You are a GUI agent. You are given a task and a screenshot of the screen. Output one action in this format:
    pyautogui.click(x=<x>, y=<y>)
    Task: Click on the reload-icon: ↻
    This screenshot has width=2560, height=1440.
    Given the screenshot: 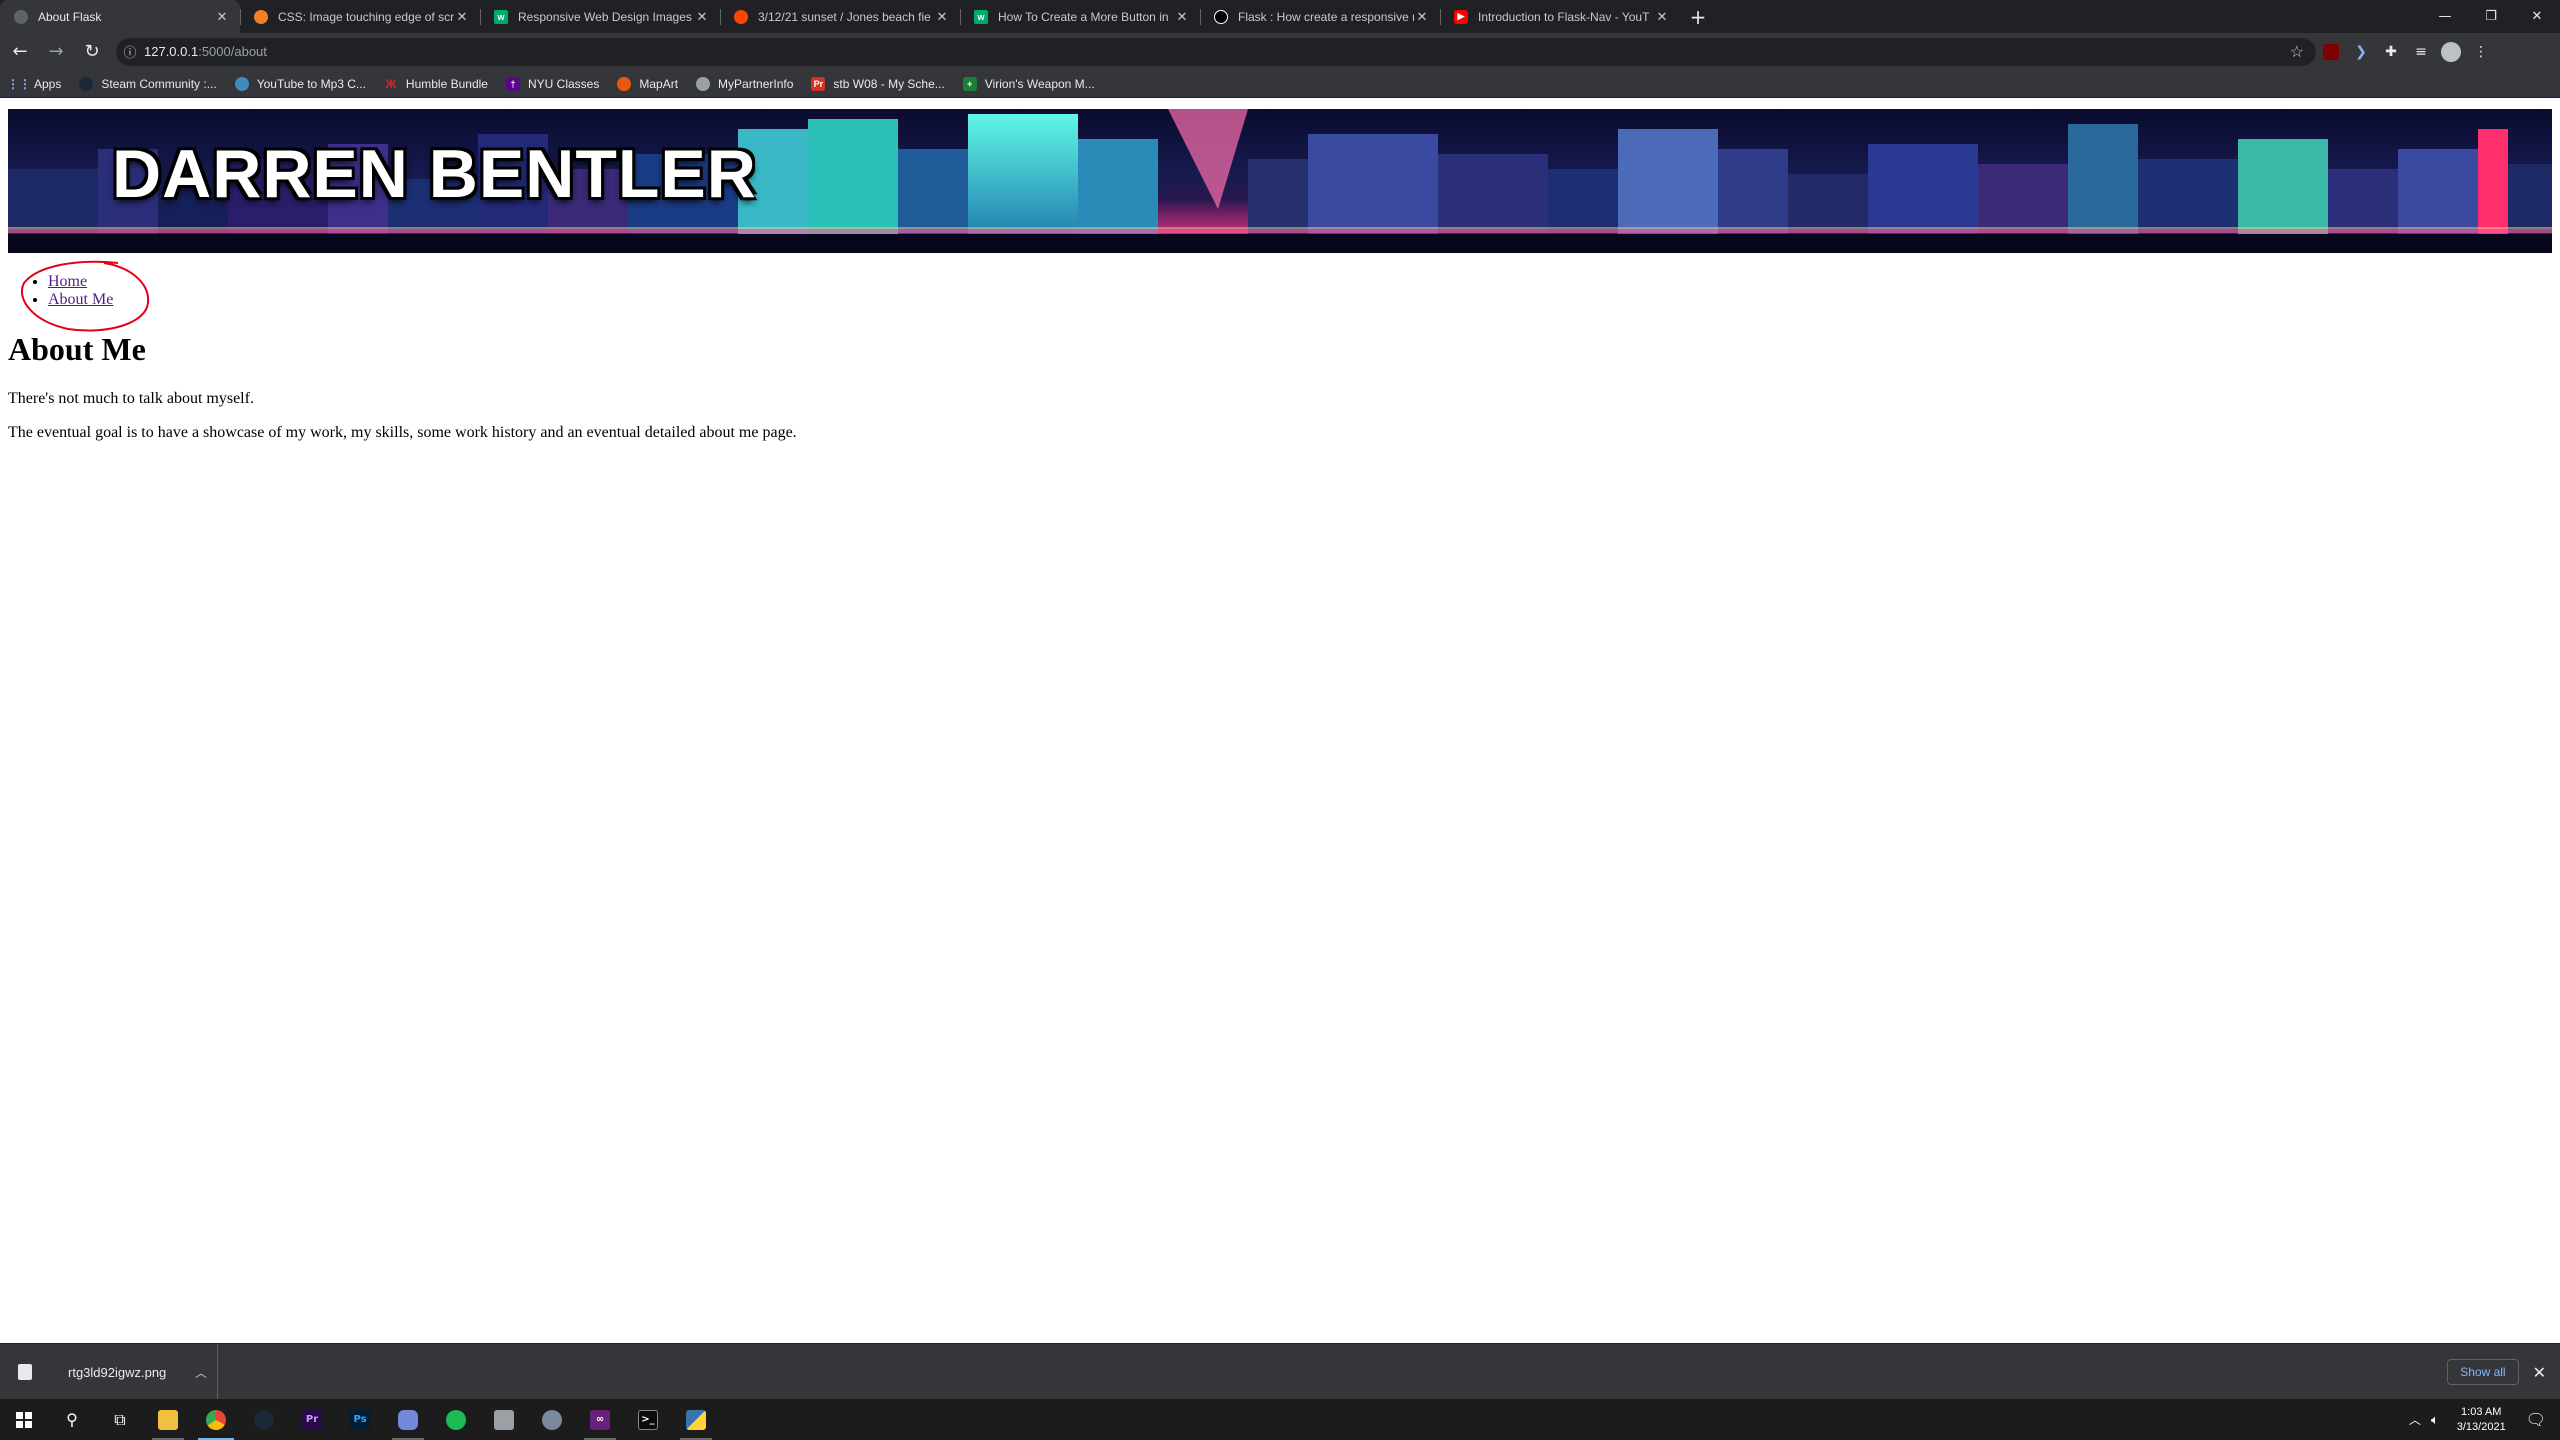 What is the action you would take?
    pyautogui.click(x=92, y=52)
    